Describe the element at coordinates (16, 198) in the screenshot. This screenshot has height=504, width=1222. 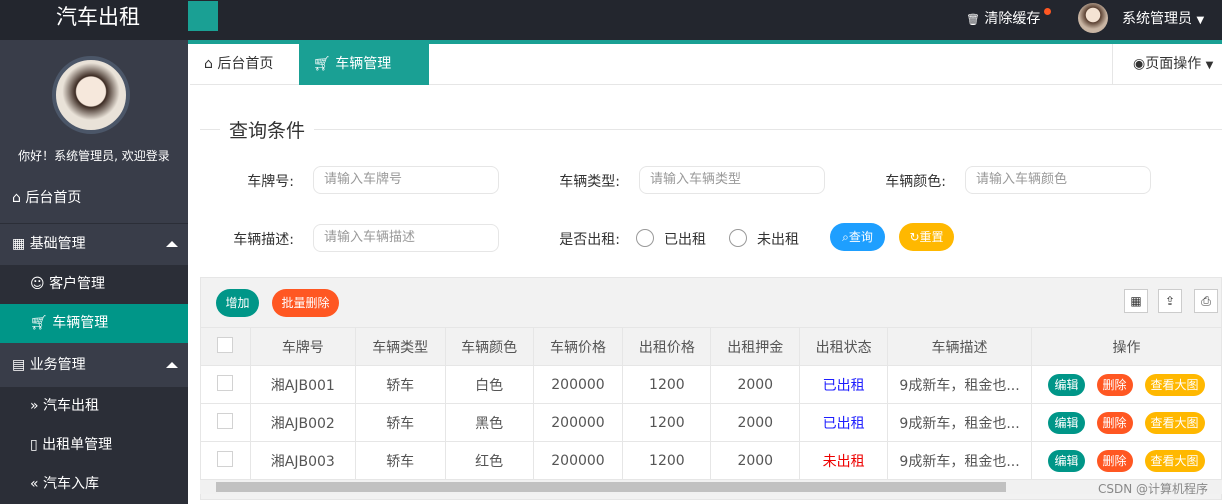
I see `home-icon: ⌂` at that location.